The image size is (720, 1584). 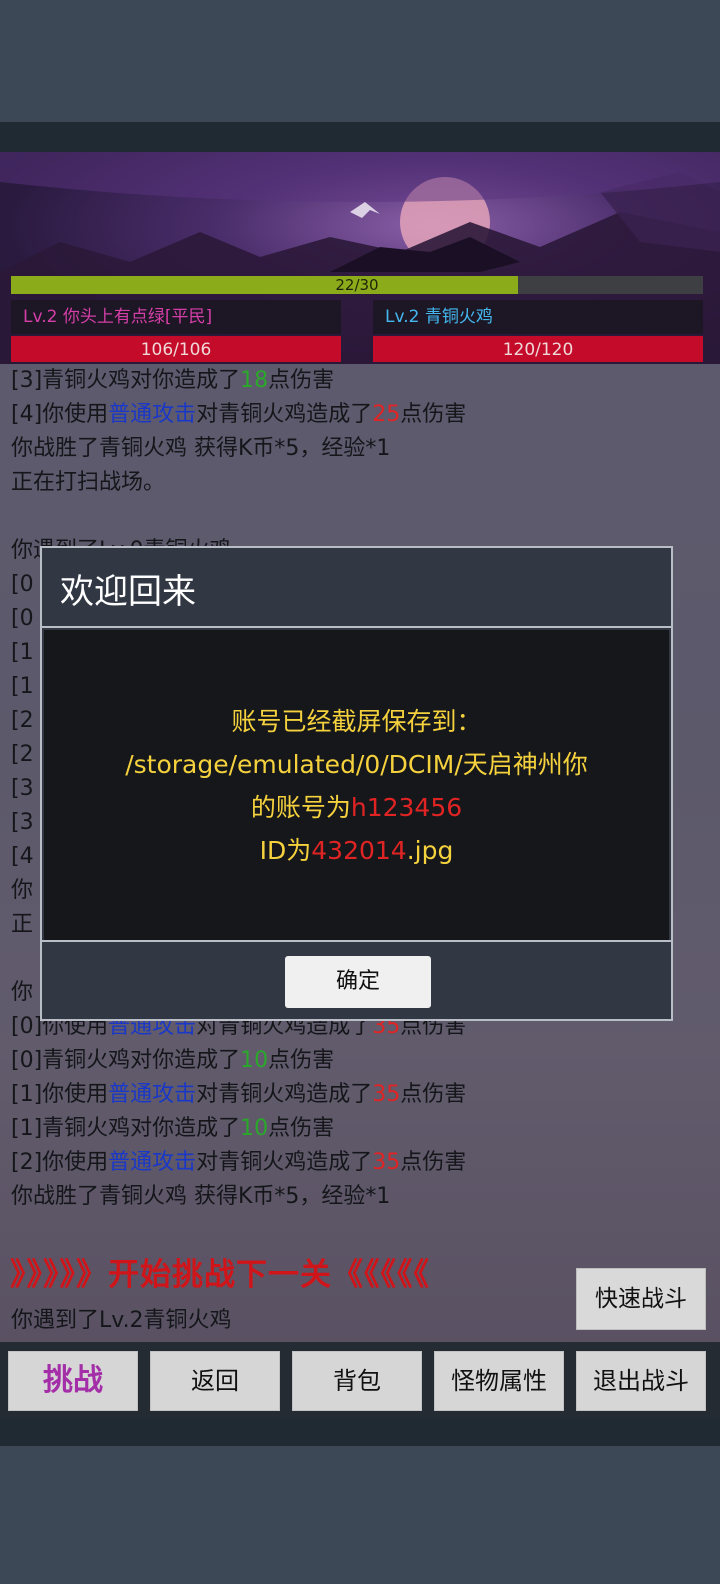 What do you see at coordinates (356, 721) in the screenshot?
I see `dialog-line-1: 账号已经截屏保存到：` at bounding box center [356, 721].